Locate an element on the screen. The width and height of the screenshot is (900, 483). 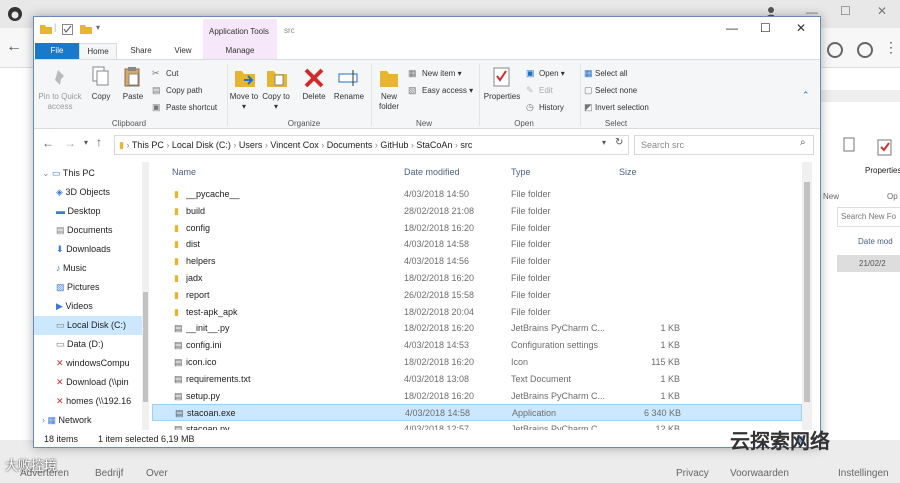
column-type: Type is located at coordinates (521, 172).